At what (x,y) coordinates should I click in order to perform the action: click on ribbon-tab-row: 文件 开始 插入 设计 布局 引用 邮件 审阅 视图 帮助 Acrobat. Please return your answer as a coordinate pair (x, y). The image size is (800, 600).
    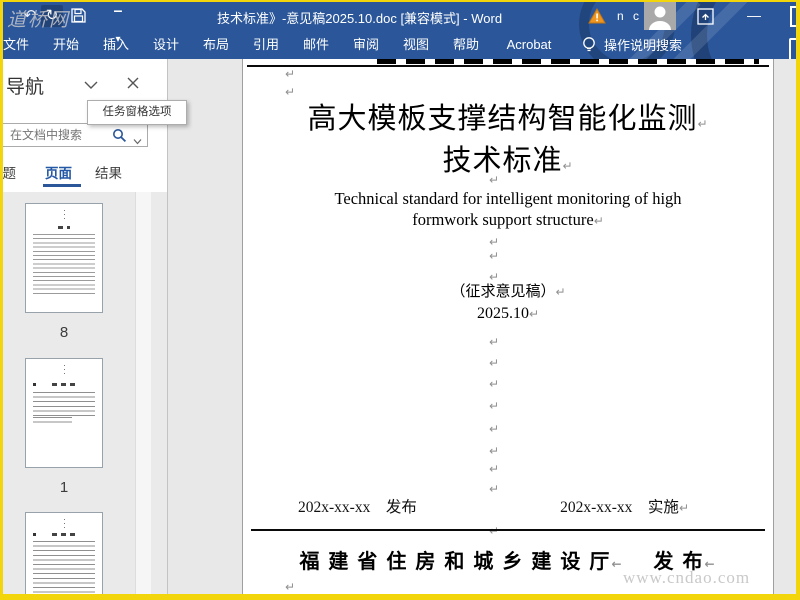
    Looking at the image, I should click on (285, 44).